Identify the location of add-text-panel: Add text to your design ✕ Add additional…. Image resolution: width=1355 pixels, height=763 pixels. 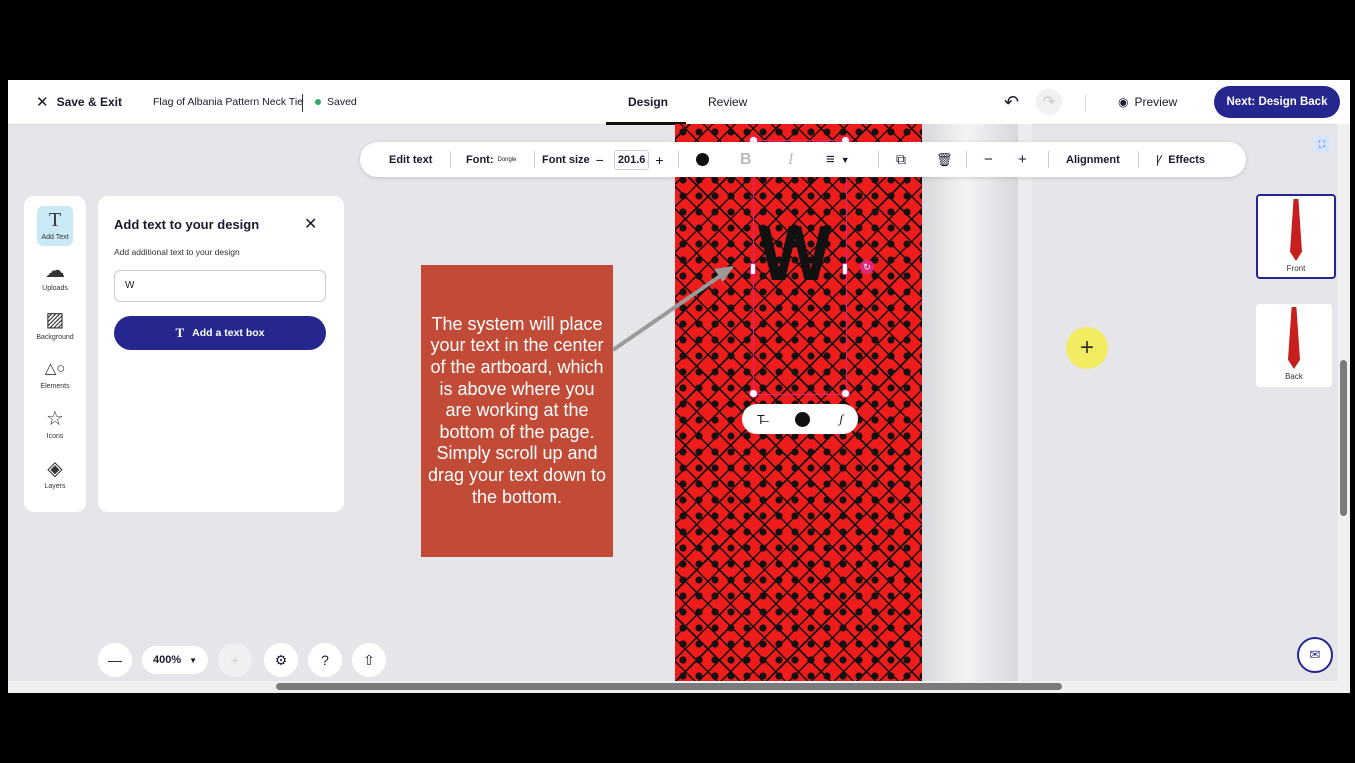
(221, 354).